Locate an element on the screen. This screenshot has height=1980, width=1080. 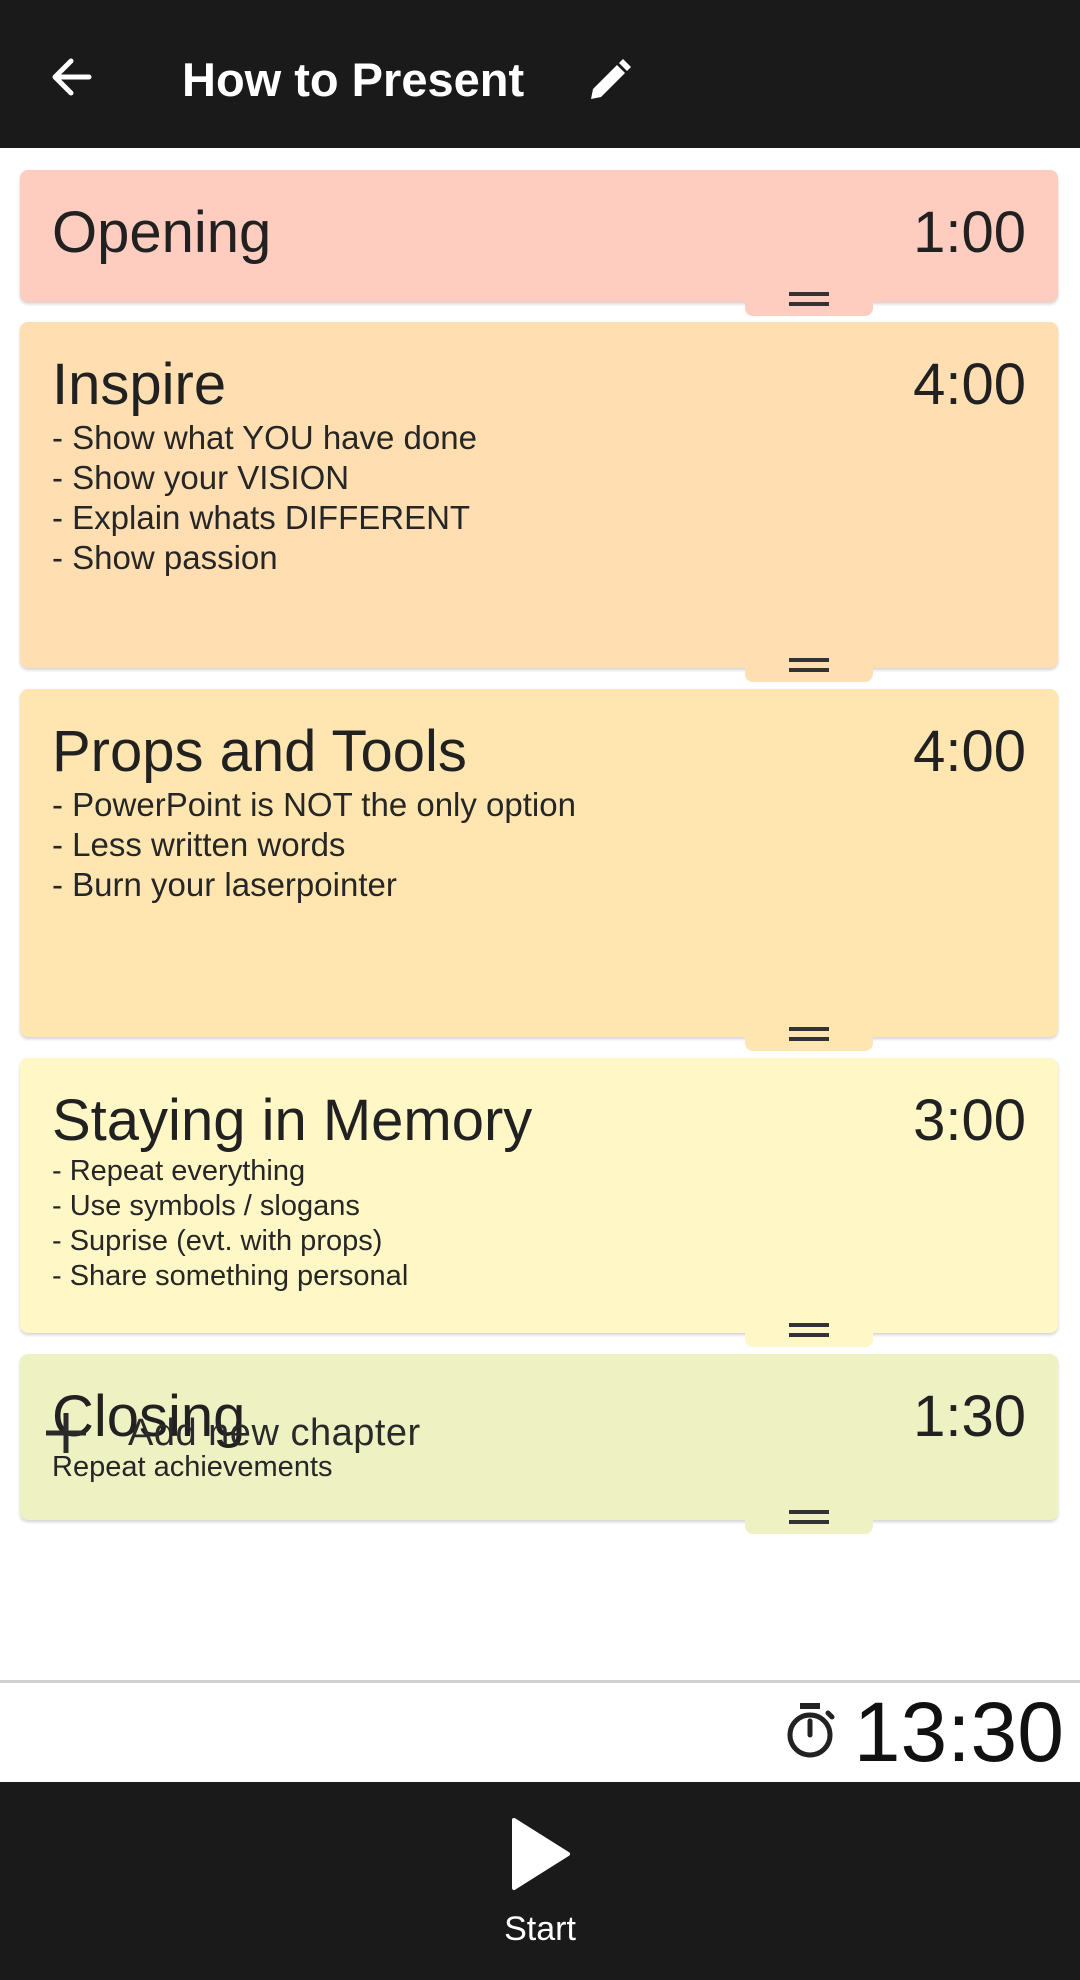
start-label: Start is located at coordinates (540, 1929).